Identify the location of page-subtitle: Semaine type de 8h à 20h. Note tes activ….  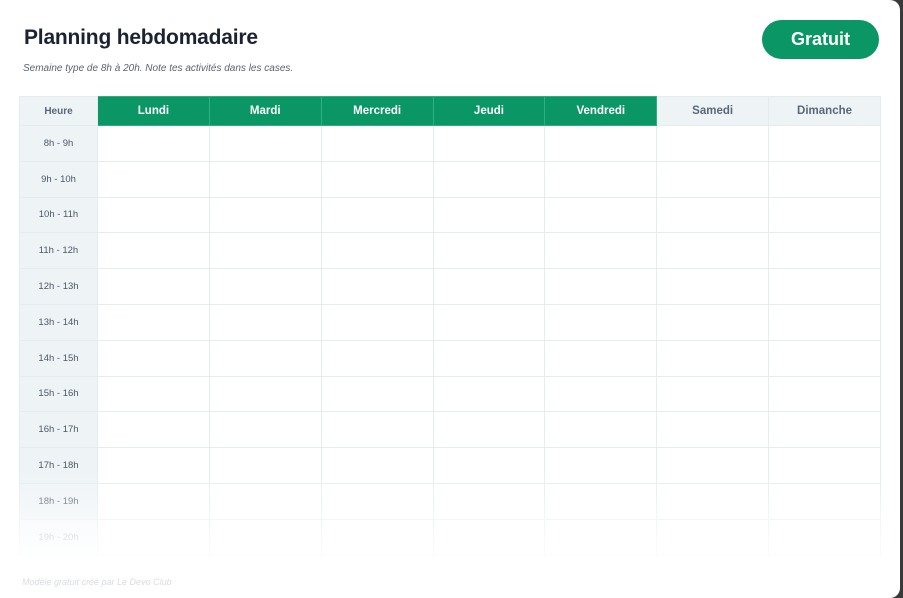
(158, 68).